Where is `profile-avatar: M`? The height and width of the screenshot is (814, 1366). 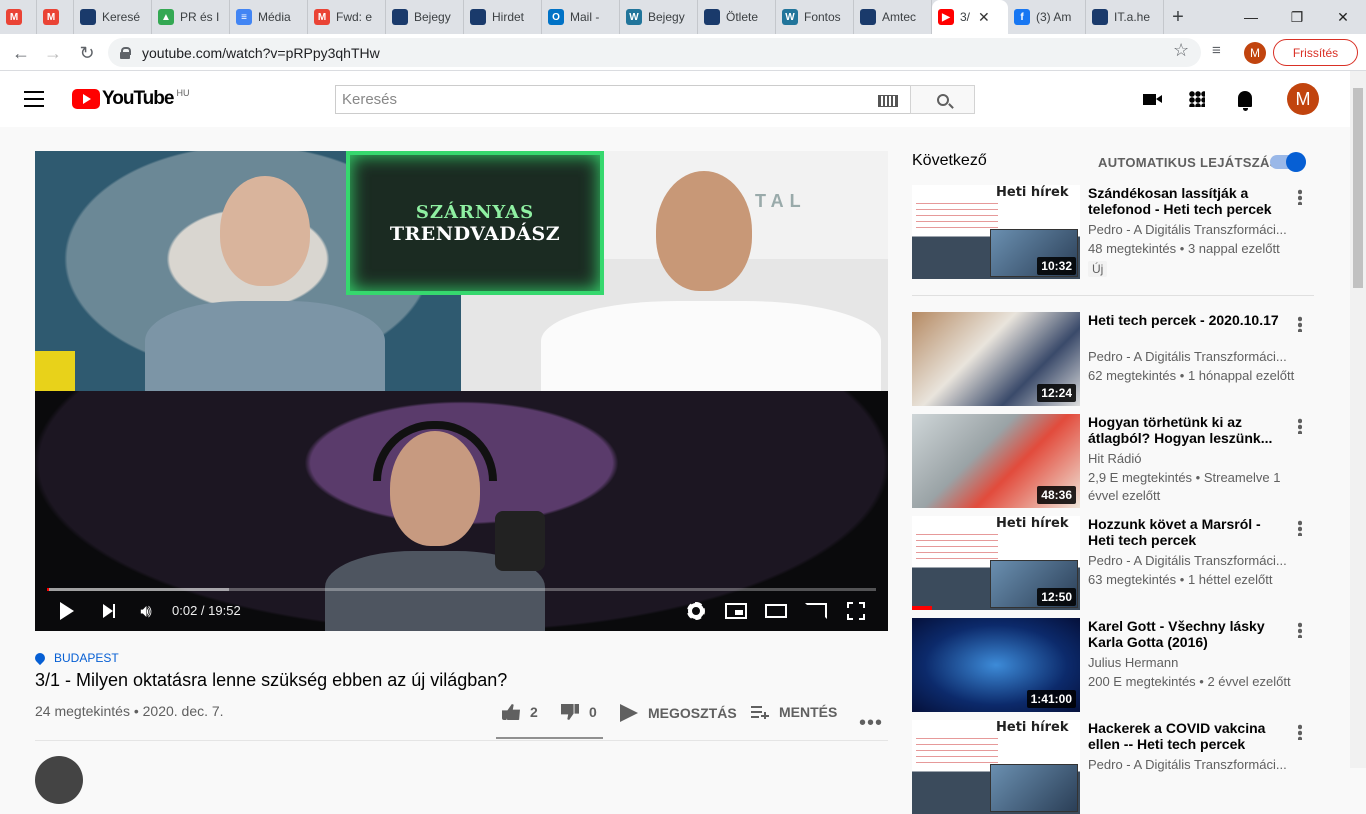
profile-avatar: M is located at coordinates (1255, 53).